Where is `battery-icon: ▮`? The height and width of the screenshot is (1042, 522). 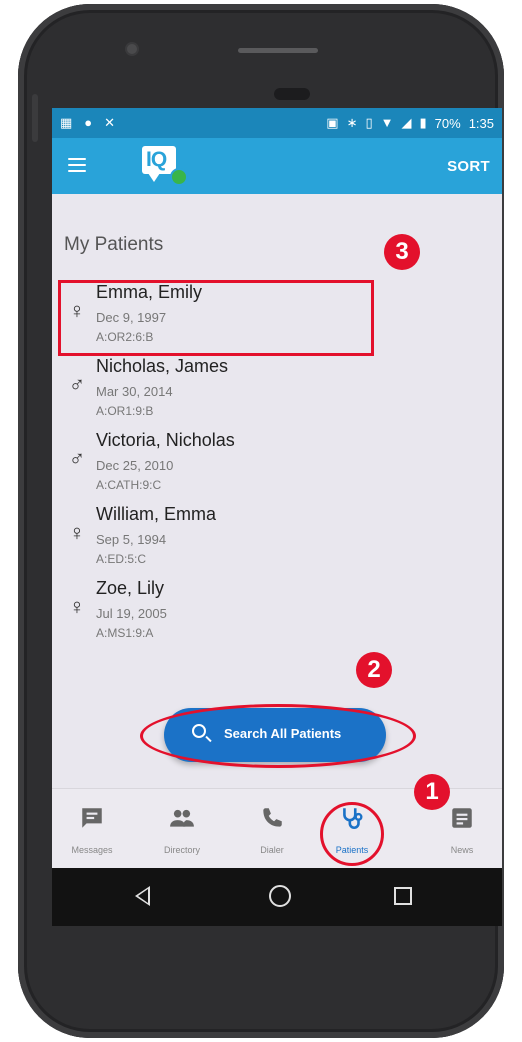 battery-icon: ▮ is located at coordinates (423, 122).